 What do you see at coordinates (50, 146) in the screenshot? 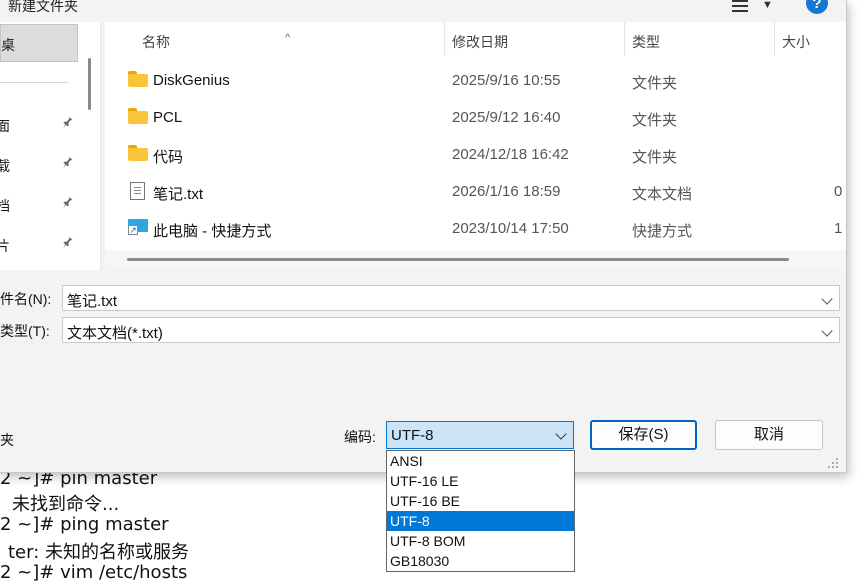
I see `navigation-pane: 桌 面 载 档 片` at bounding box center [50, 146].